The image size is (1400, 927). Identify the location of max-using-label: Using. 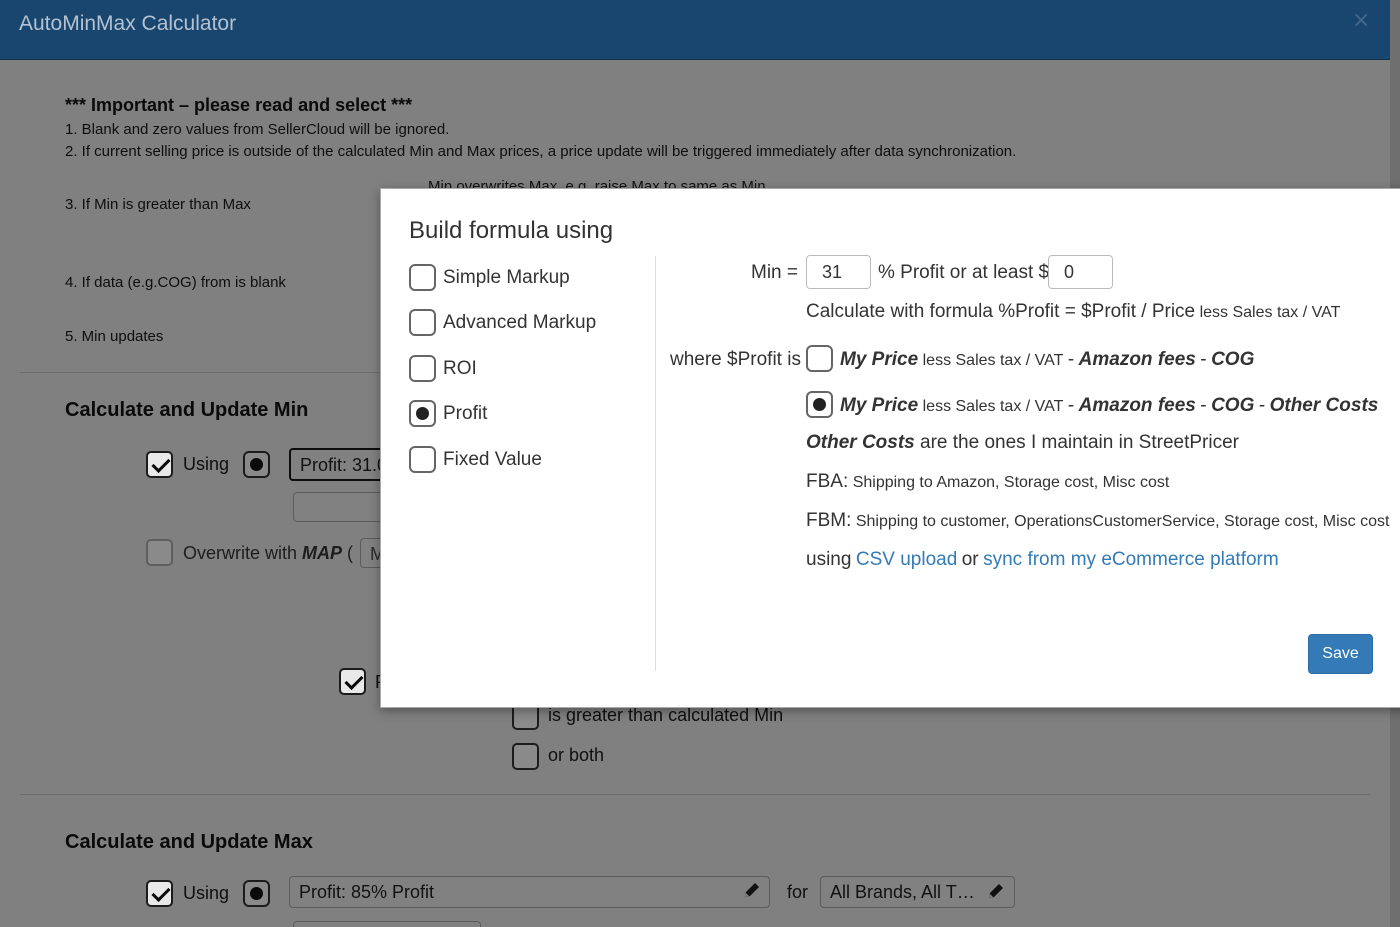
(206, 893).